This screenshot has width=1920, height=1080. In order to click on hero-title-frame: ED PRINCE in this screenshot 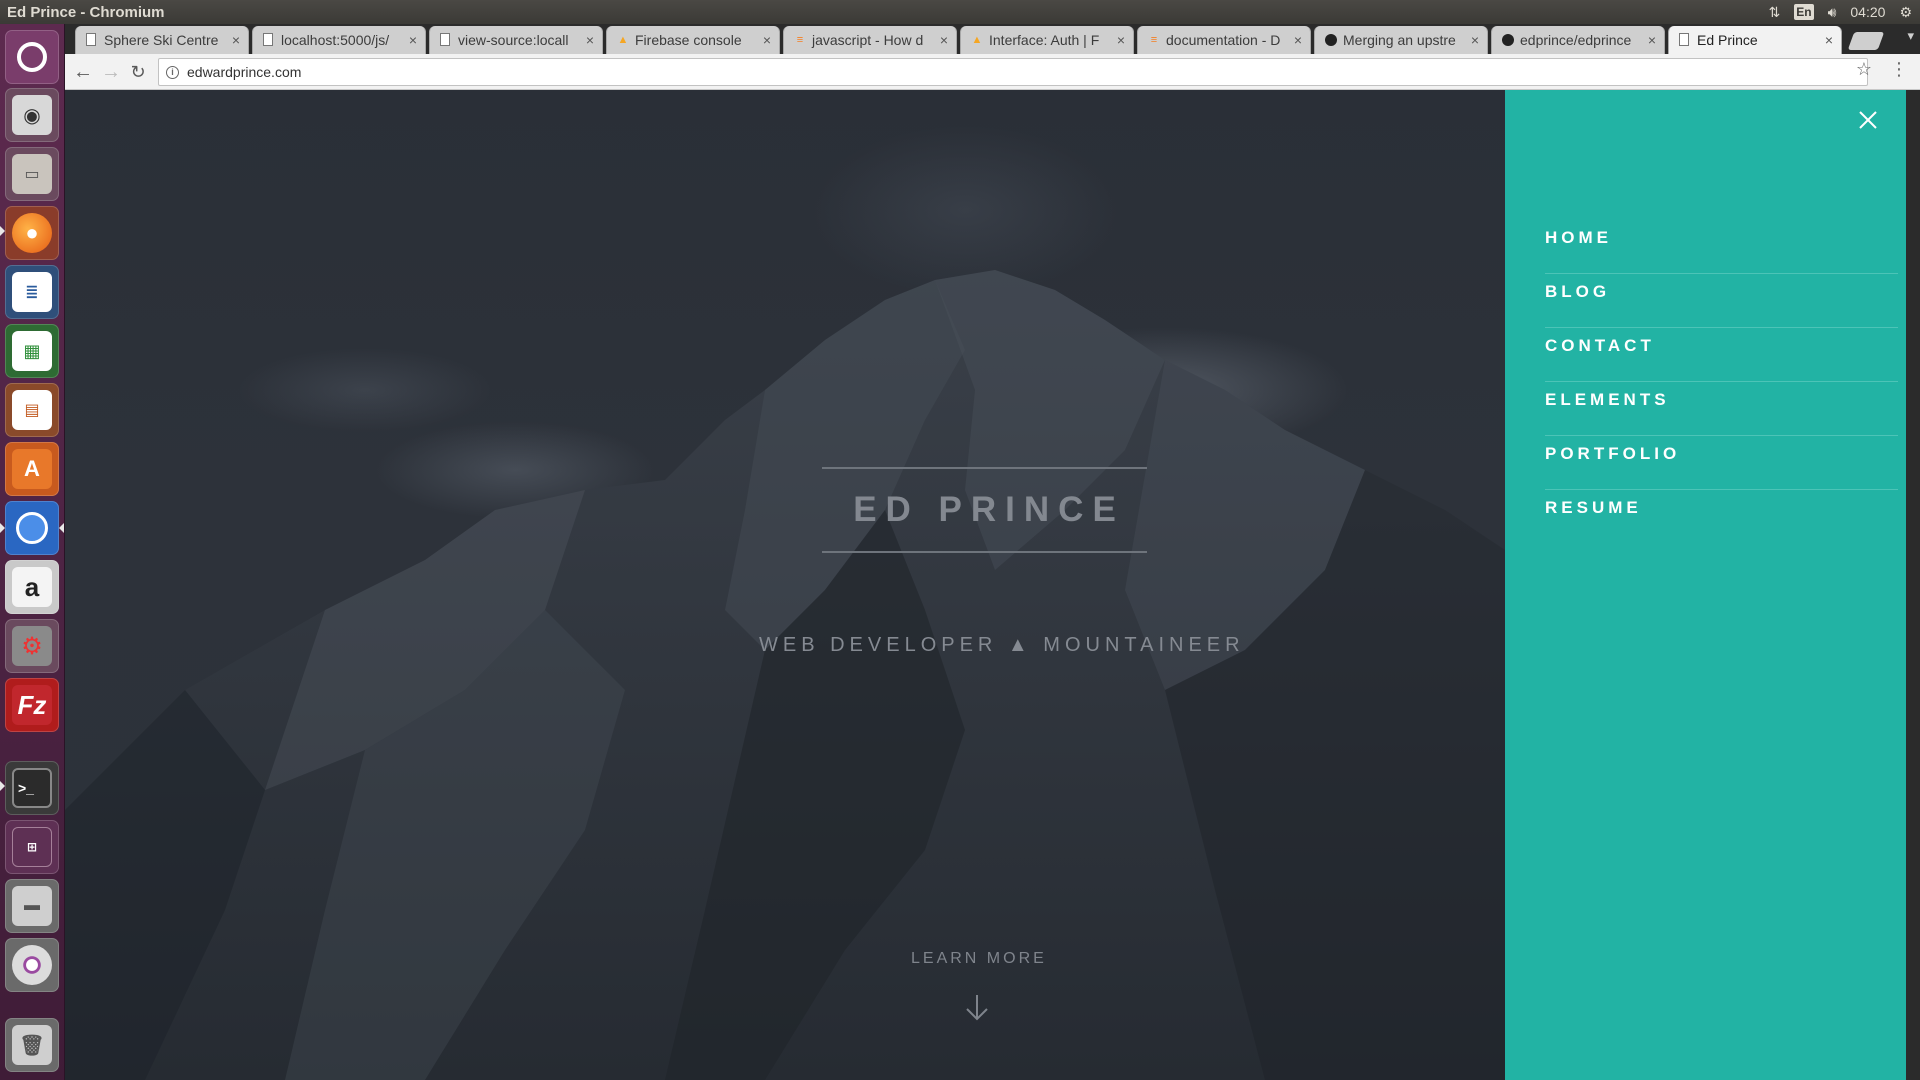, I will do `click(984, 510)`.